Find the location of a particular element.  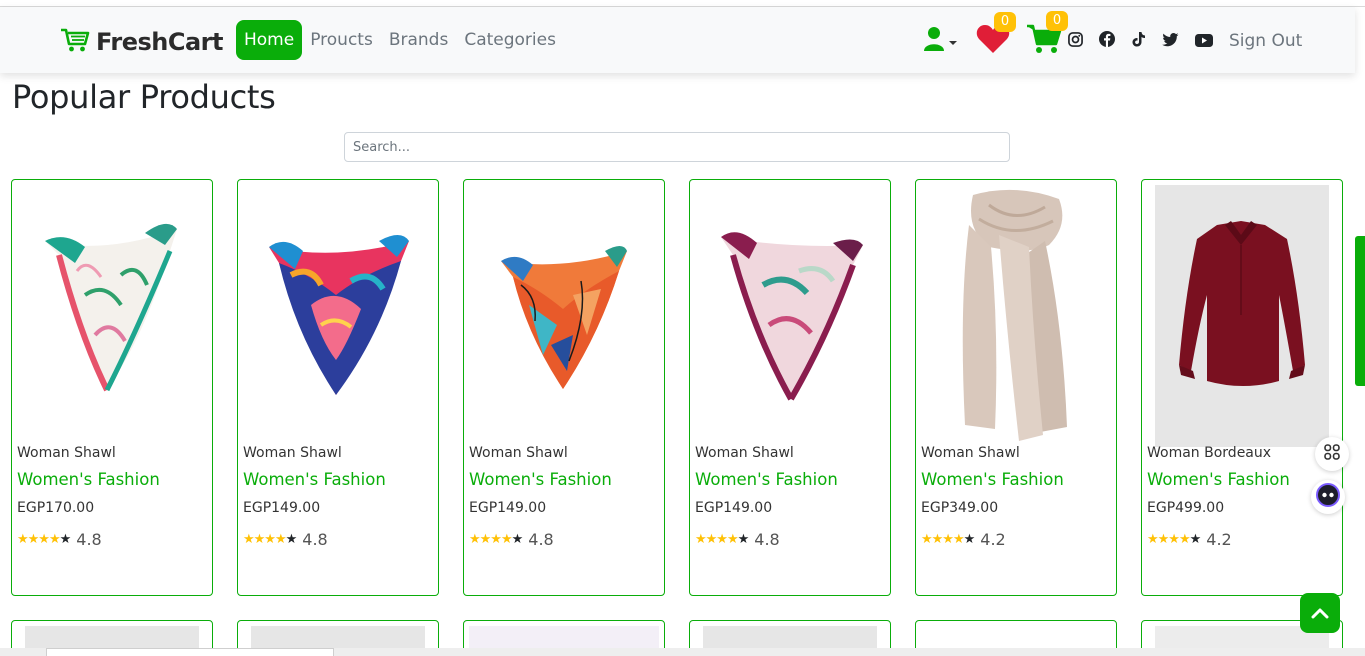

nav-products: Proucts is located at coordinates (341, 40).